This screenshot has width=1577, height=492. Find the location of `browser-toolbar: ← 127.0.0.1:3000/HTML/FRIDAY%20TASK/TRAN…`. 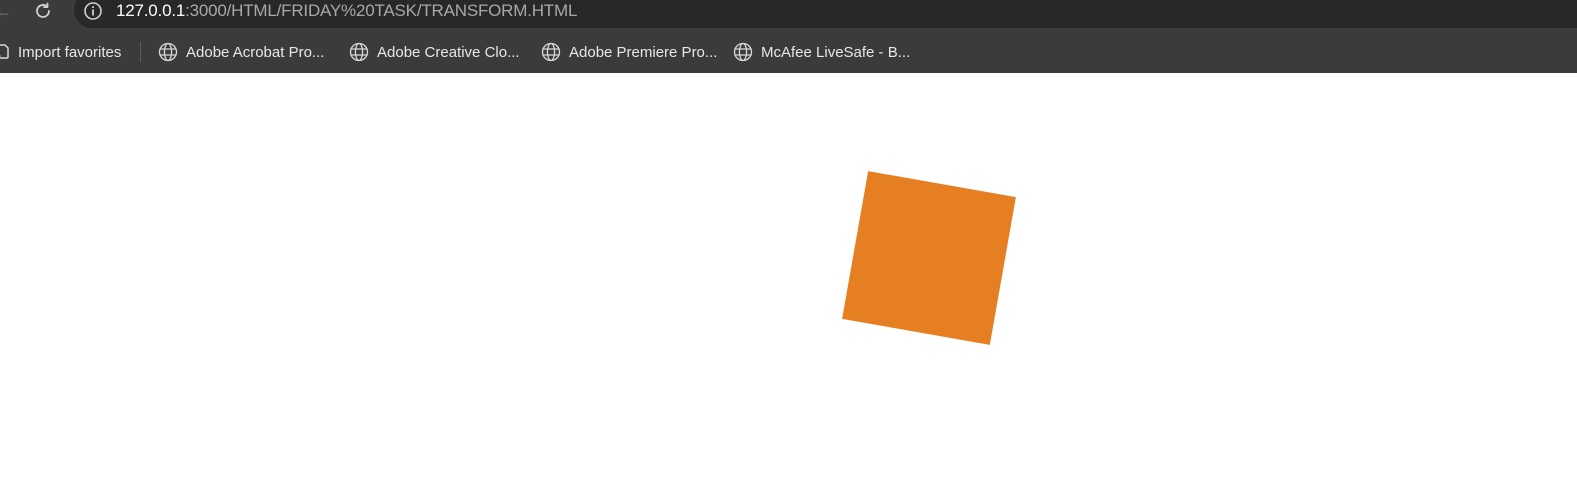

browser-toolbar: ← 127.0.0.1:3000/HTML/FRIDAY%20TASK/TRAN… is located at coordinates (788, 15).